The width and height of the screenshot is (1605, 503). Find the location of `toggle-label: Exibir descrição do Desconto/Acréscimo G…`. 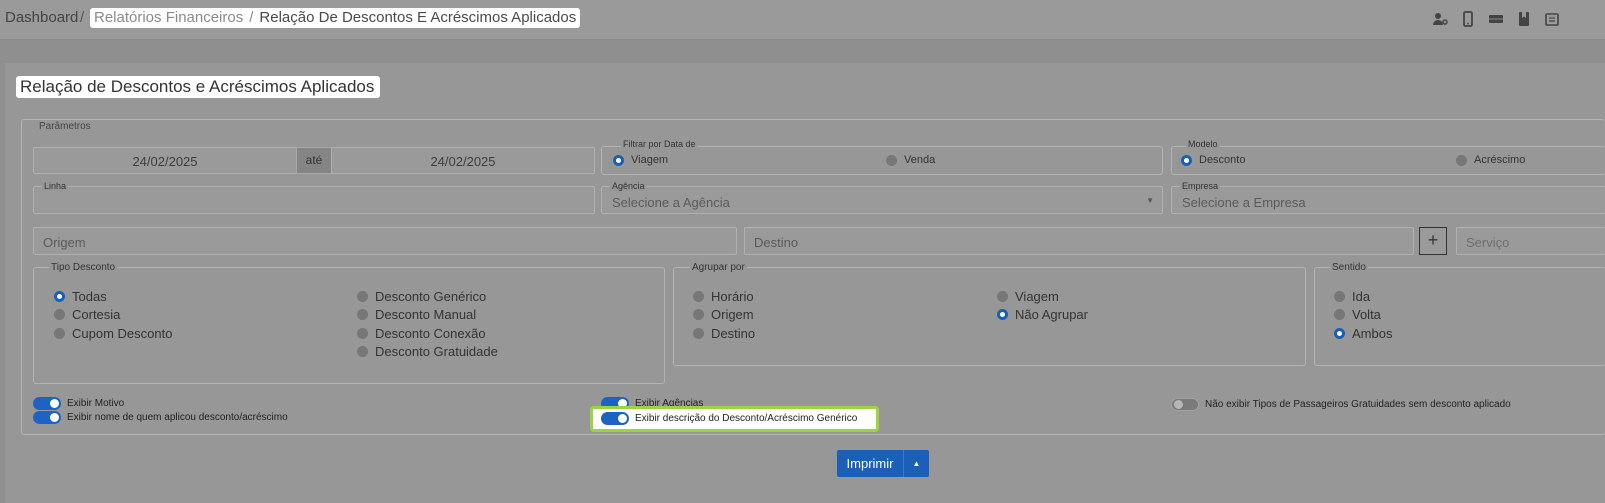

toggle-label: Exibir descrição do Desconto/Acréscimo G… is located at coordinates (746, 418).